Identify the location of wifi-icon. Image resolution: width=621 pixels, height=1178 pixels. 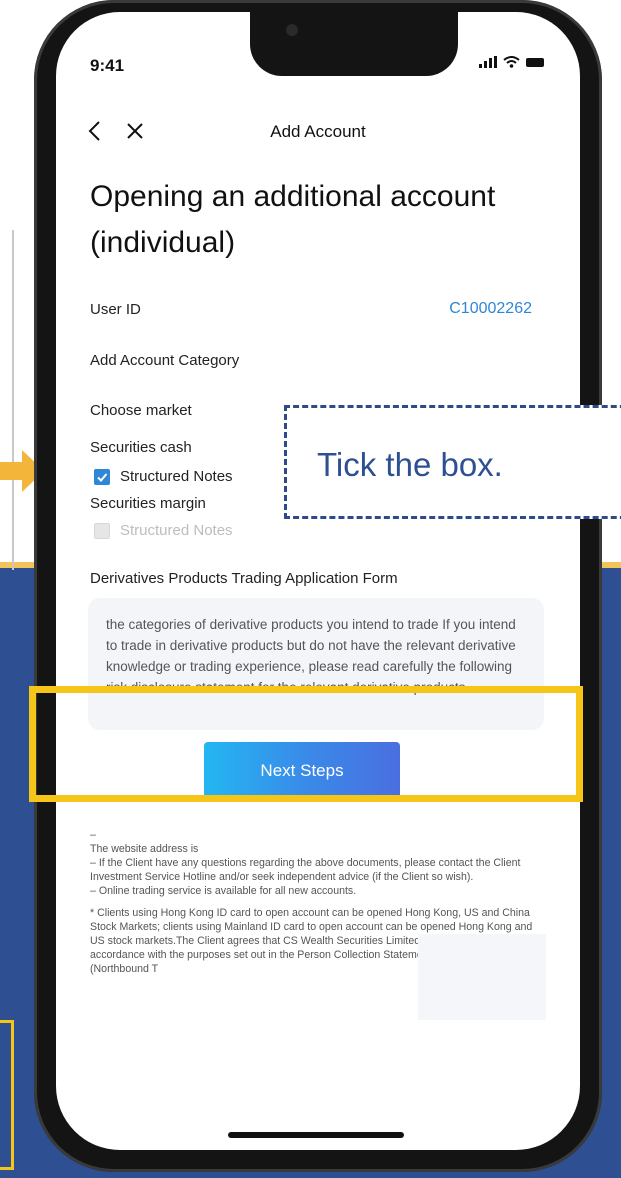
(511, 62).